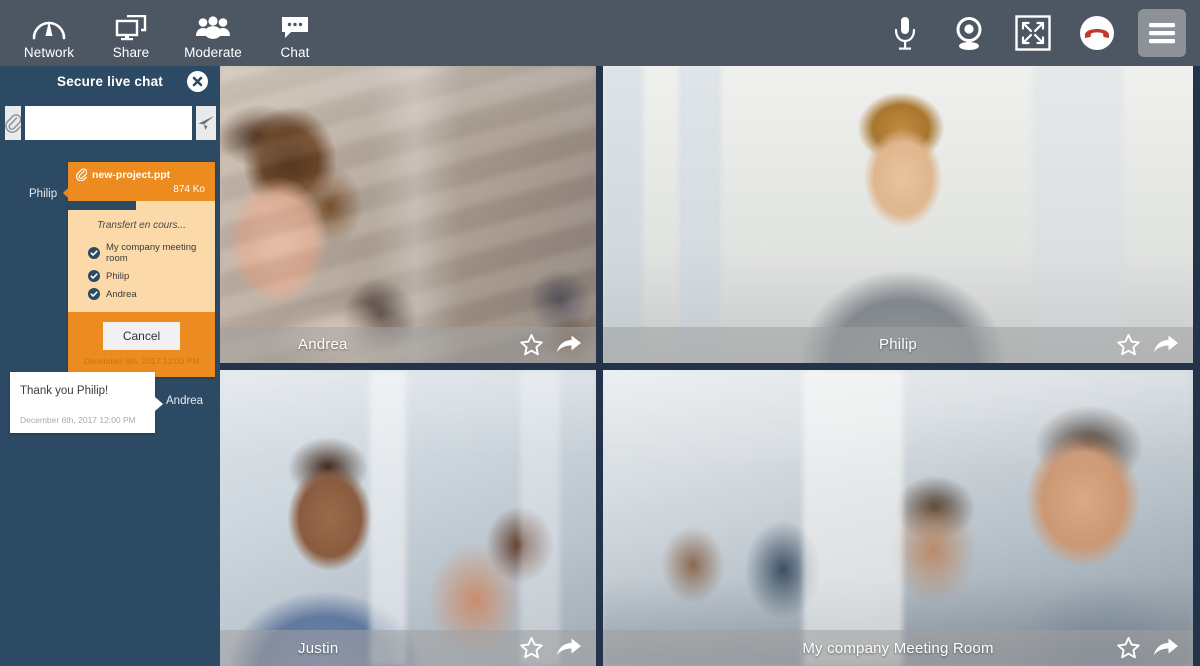  I want to click on file-transfer-header: new-project.ppt 874 Ko, so click(141, 180).